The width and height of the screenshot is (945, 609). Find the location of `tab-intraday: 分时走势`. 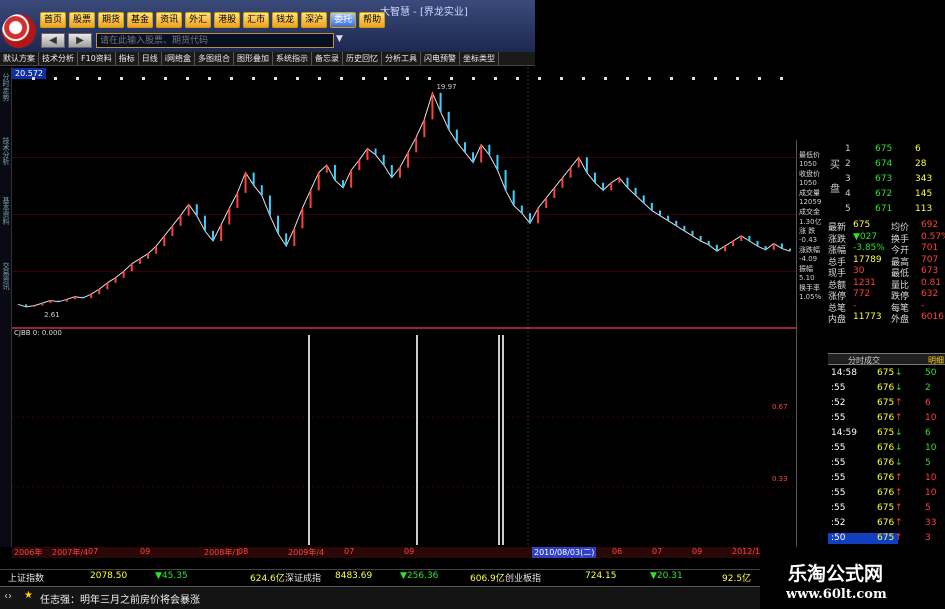

tab-intraday: 分时走势 is located at coordinates (6, 87).